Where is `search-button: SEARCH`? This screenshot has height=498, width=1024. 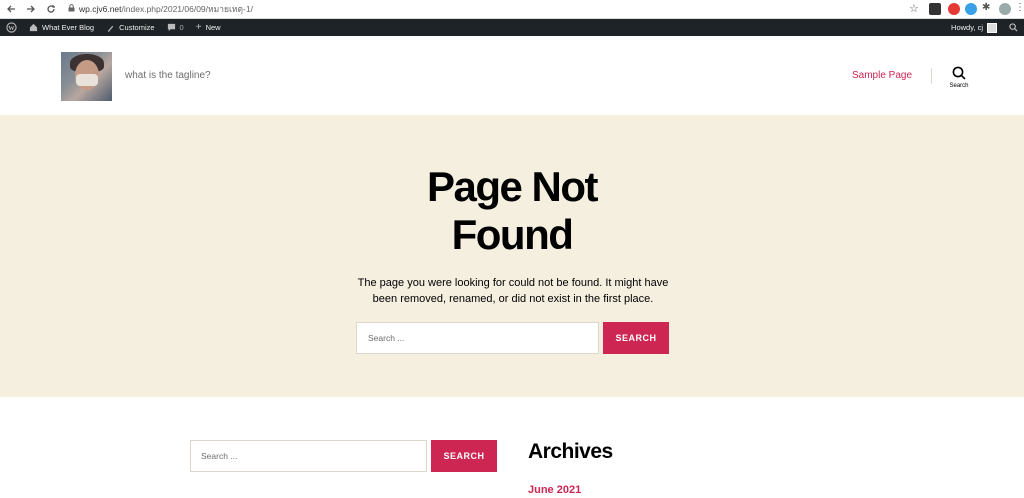
search-button: SEARCH is located at coordinates (636, 338).